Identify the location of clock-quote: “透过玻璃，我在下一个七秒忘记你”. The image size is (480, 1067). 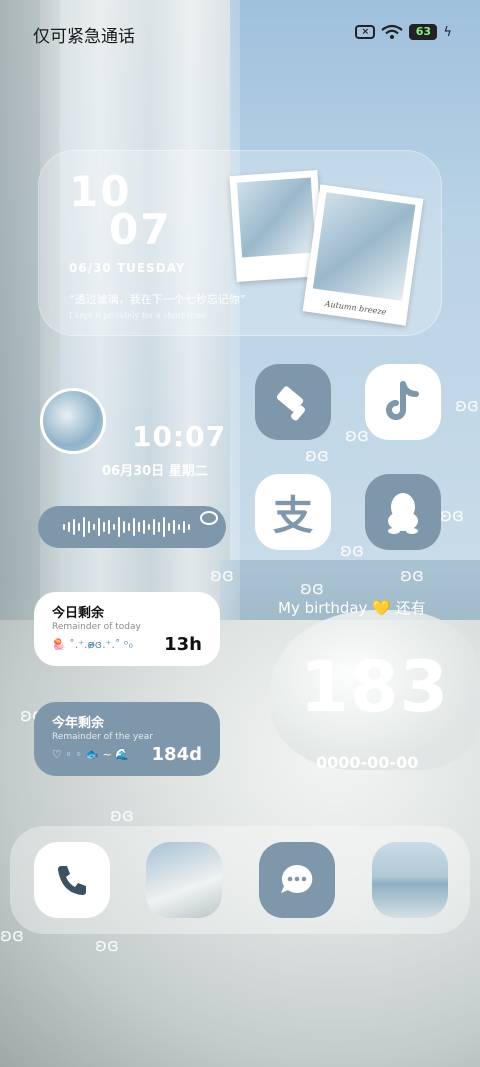
(157, 299).